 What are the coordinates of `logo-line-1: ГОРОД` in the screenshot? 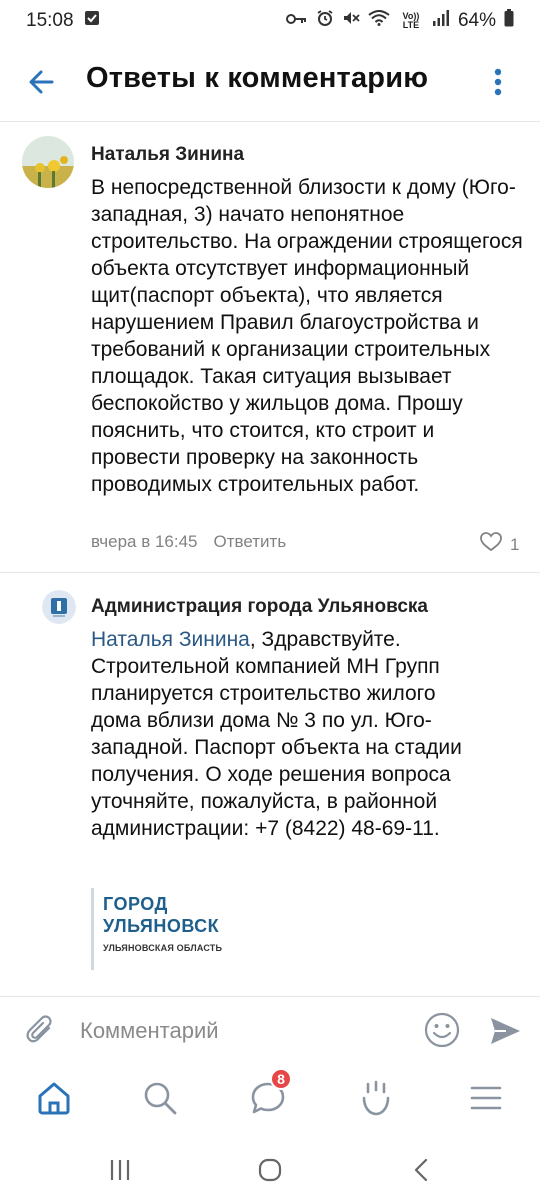 It's located at (135, 904).